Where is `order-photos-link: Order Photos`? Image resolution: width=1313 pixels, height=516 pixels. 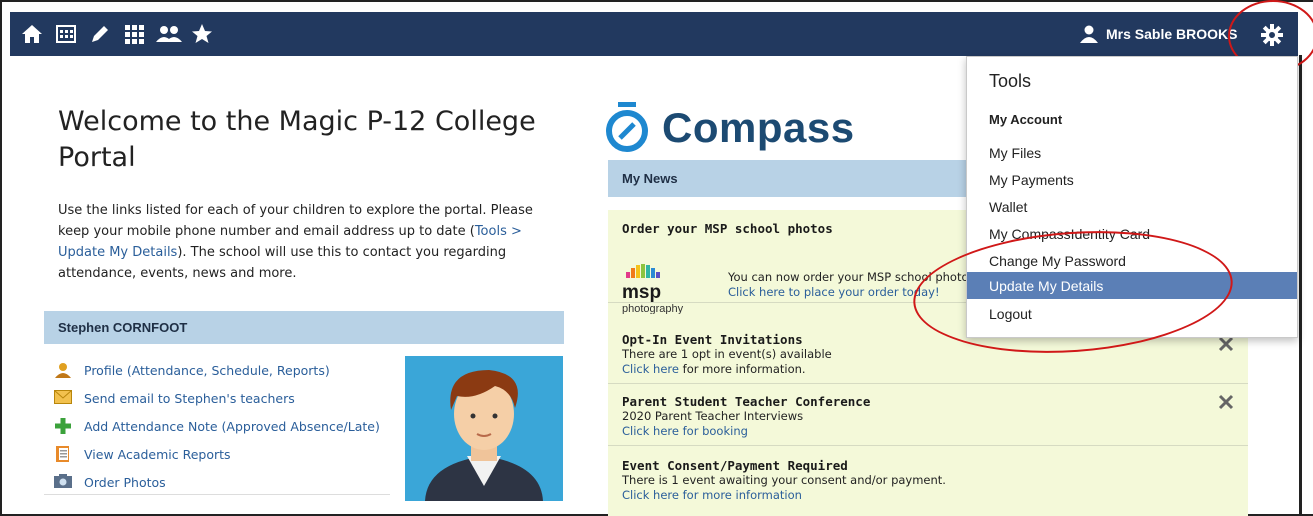 order-photos-link: Order Photos is located at coordinates (229, 482).